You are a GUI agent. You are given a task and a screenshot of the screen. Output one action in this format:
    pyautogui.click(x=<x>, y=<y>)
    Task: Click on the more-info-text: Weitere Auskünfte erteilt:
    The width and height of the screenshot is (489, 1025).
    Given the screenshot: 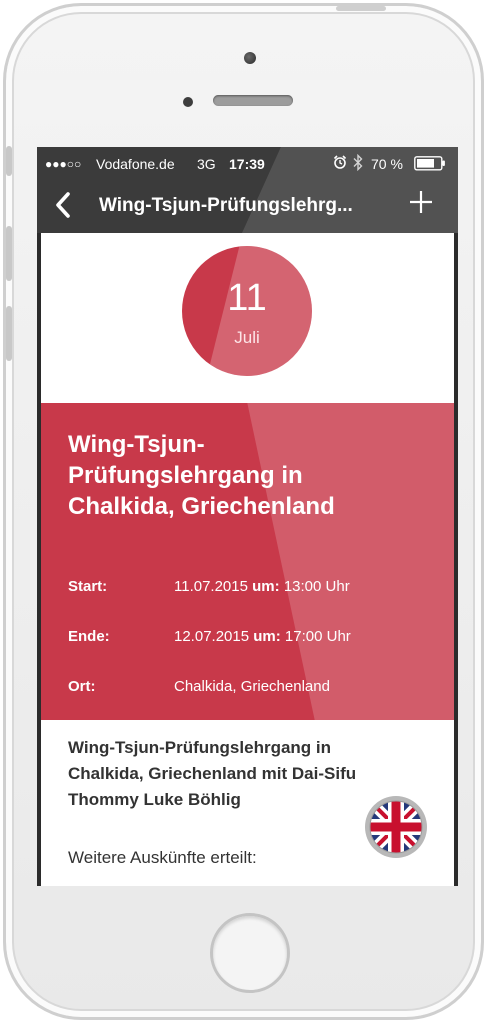 What is the action you would take?
    pyautogui.click(x=162, y=857)
    